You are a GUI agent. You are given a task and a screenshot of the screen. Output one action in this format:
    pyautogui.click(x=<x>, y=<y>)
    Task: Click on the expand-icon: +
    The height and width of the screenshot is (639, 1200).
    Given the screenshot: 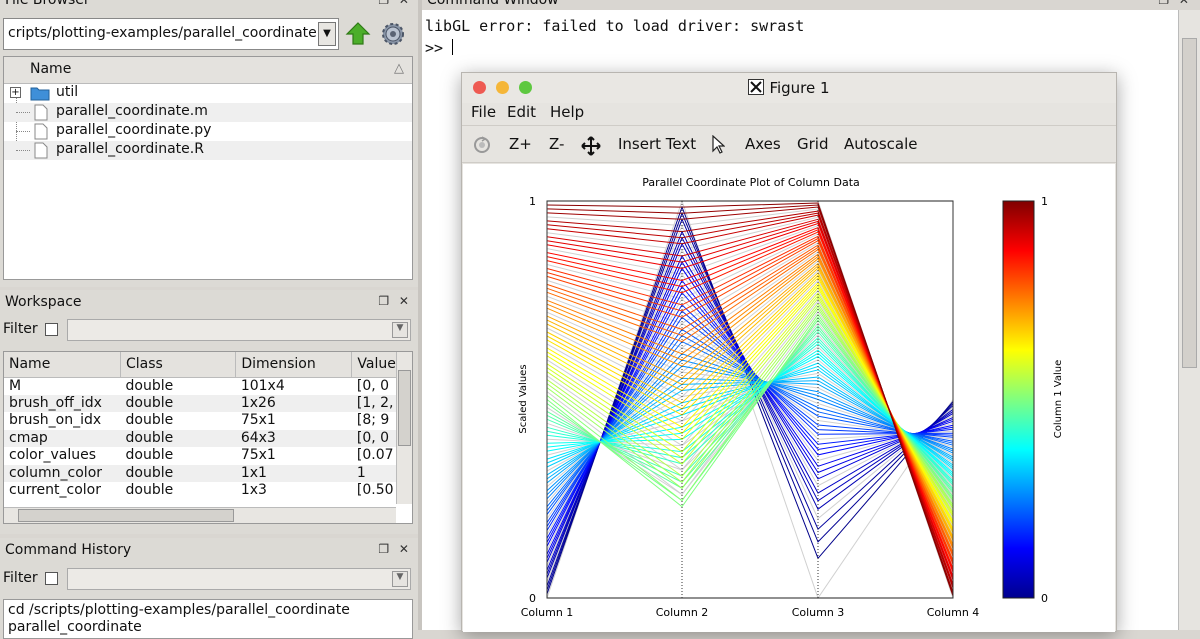 What is the action you would take?
    pyautogui.click(x=15, y=92)
    